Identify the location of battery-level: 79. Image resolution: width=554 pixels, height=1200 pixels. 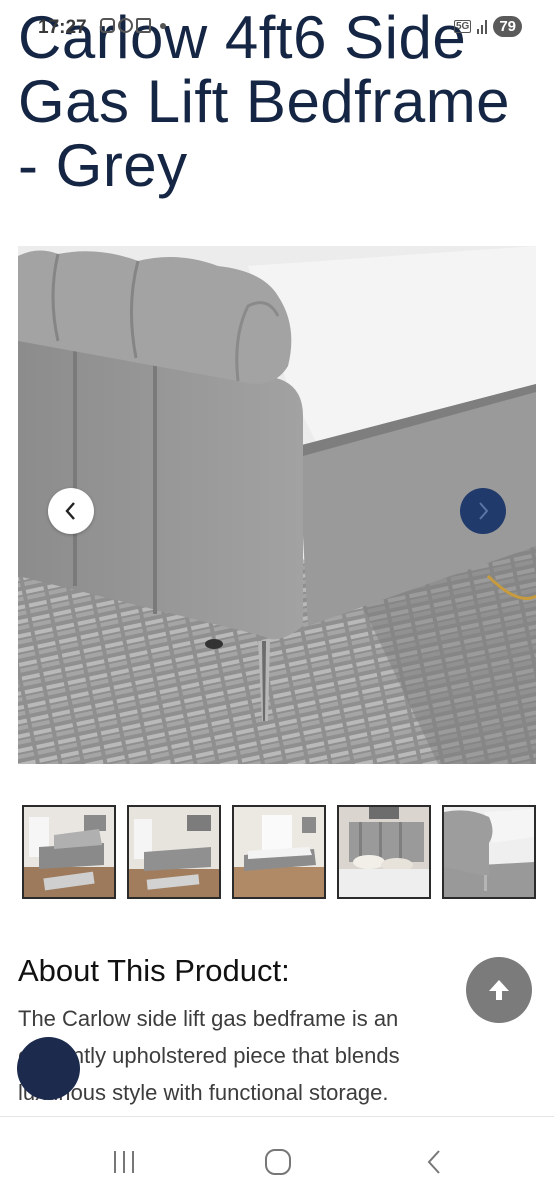
(507, 26).